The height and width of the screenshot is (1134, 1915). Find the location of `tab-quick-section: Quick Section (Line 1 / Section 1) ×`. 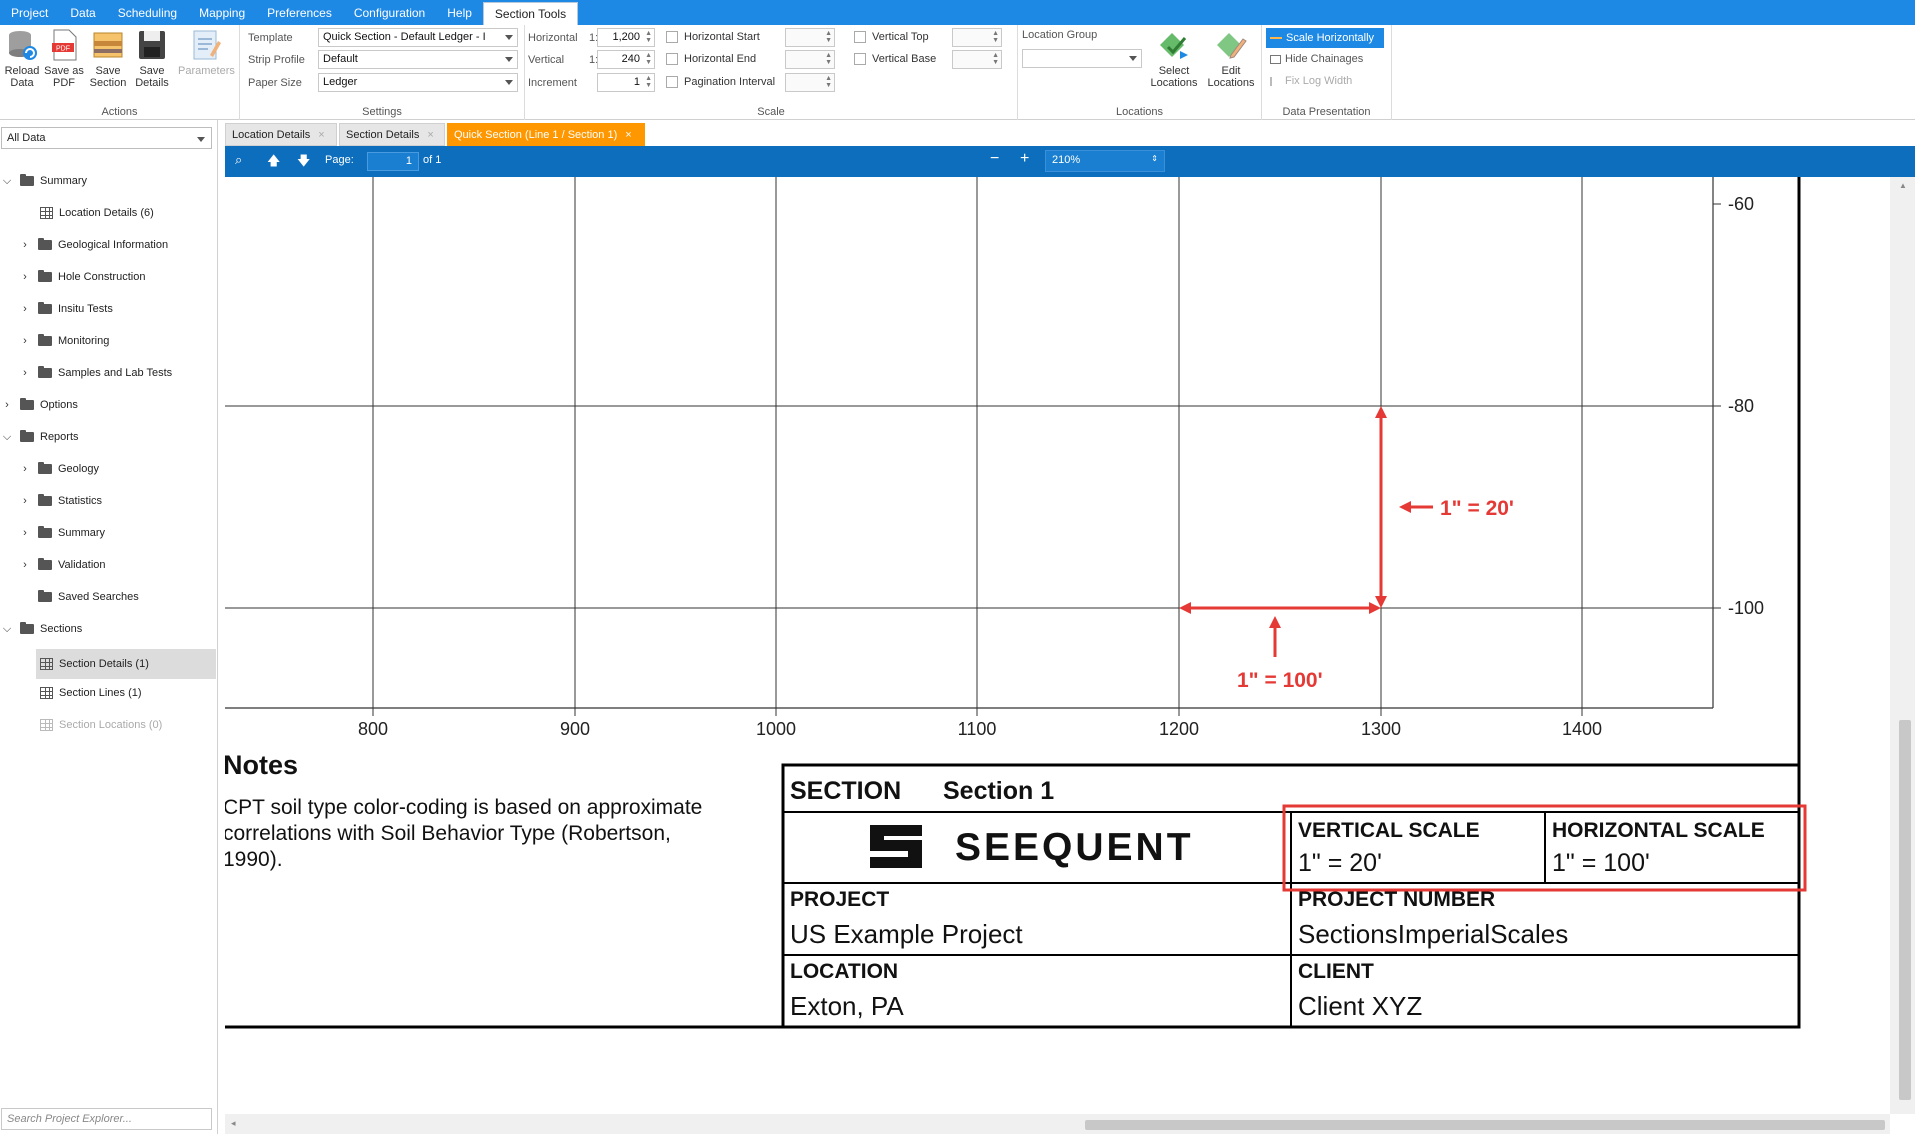

tab-quick-section: Quick Section (Line 1 / Section 1) × is located at coordinates (546, 134).